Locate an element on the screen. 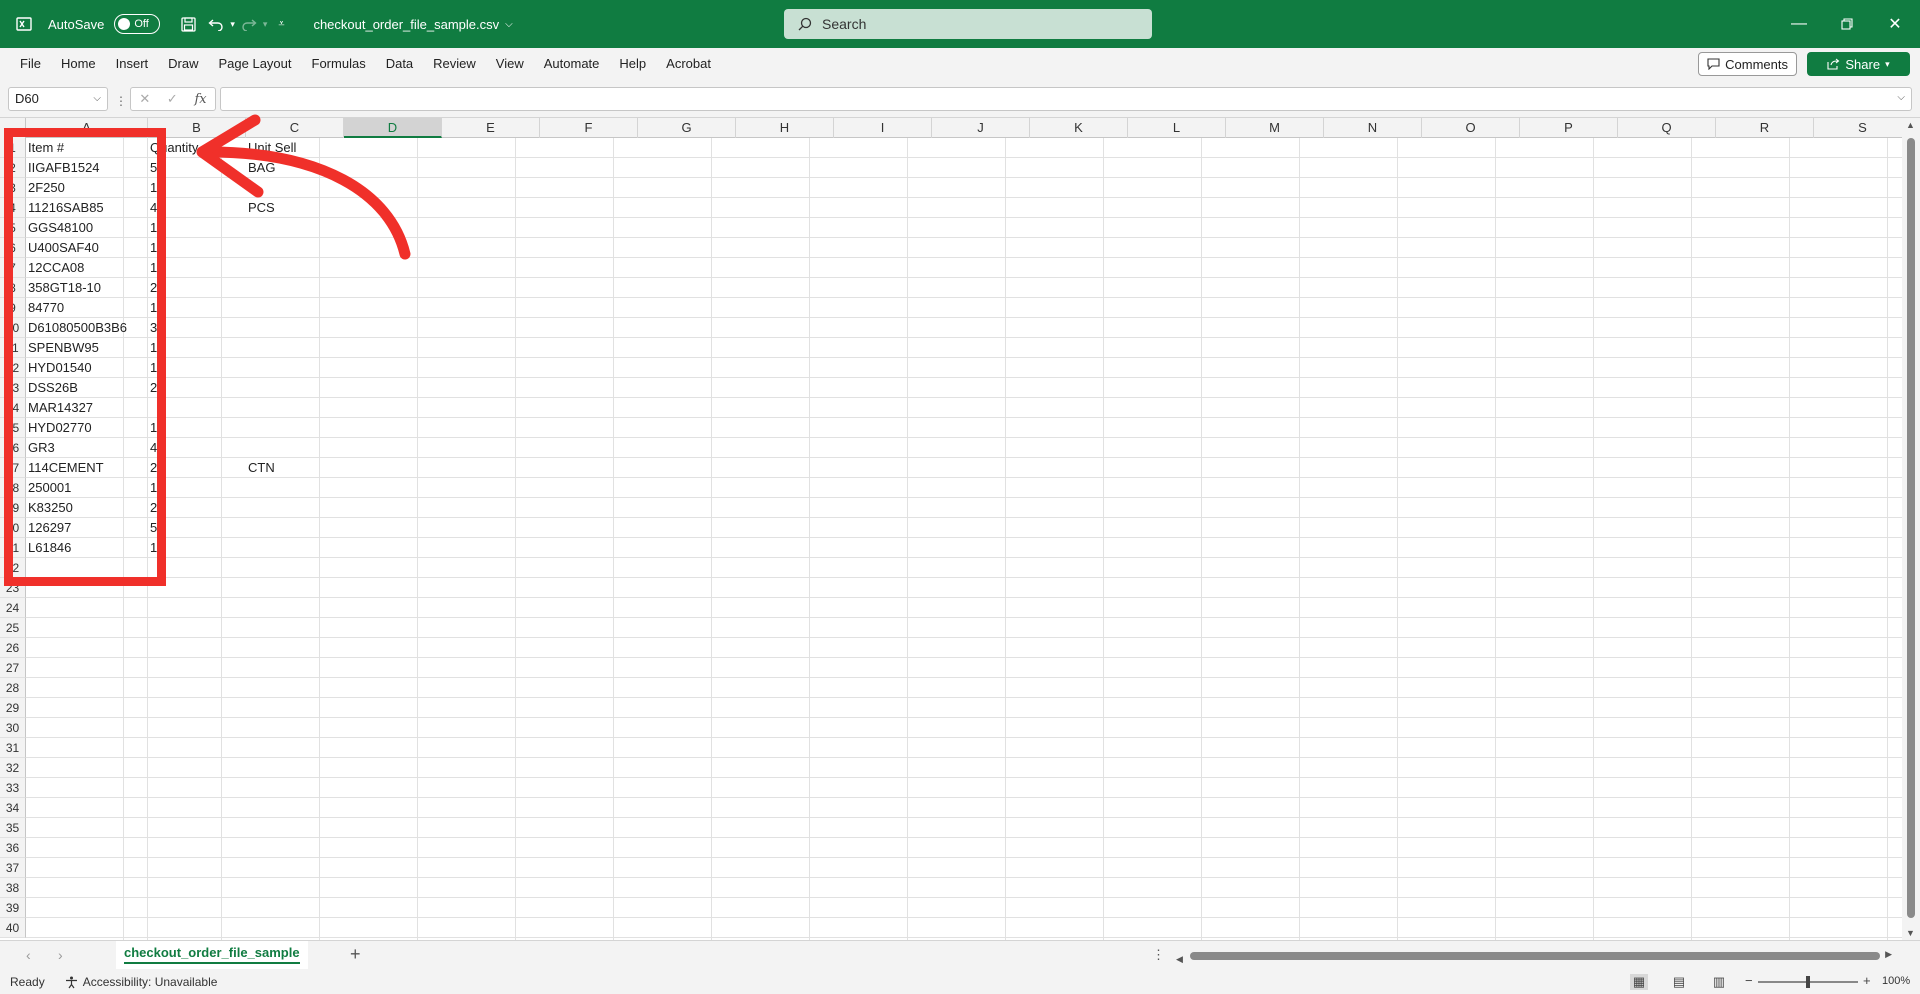 This screenshot has width=1920, height=994. cell-b13: 2 is located at coordinates (197, 388).